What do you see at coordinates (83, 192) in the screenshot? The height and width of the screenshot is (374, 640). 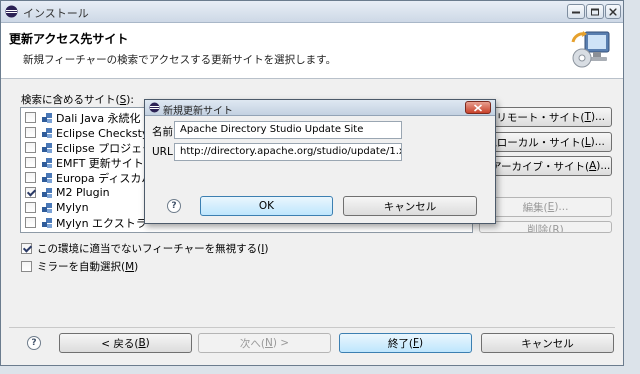 I see `site-label: M2 Plugin` at bounding box center [83, 192].